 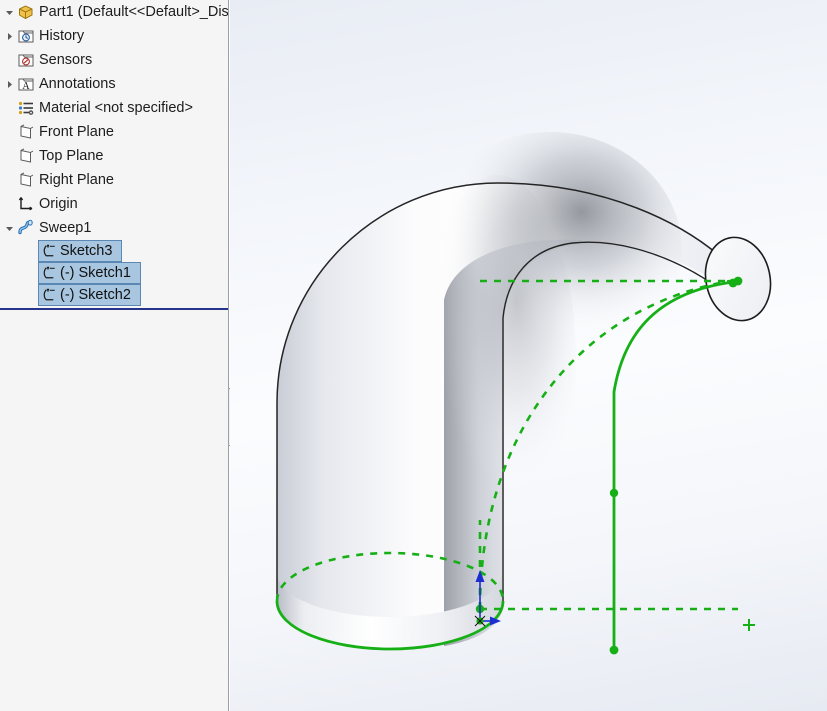 I want to click on part-icon, so click(x=26, y=12).